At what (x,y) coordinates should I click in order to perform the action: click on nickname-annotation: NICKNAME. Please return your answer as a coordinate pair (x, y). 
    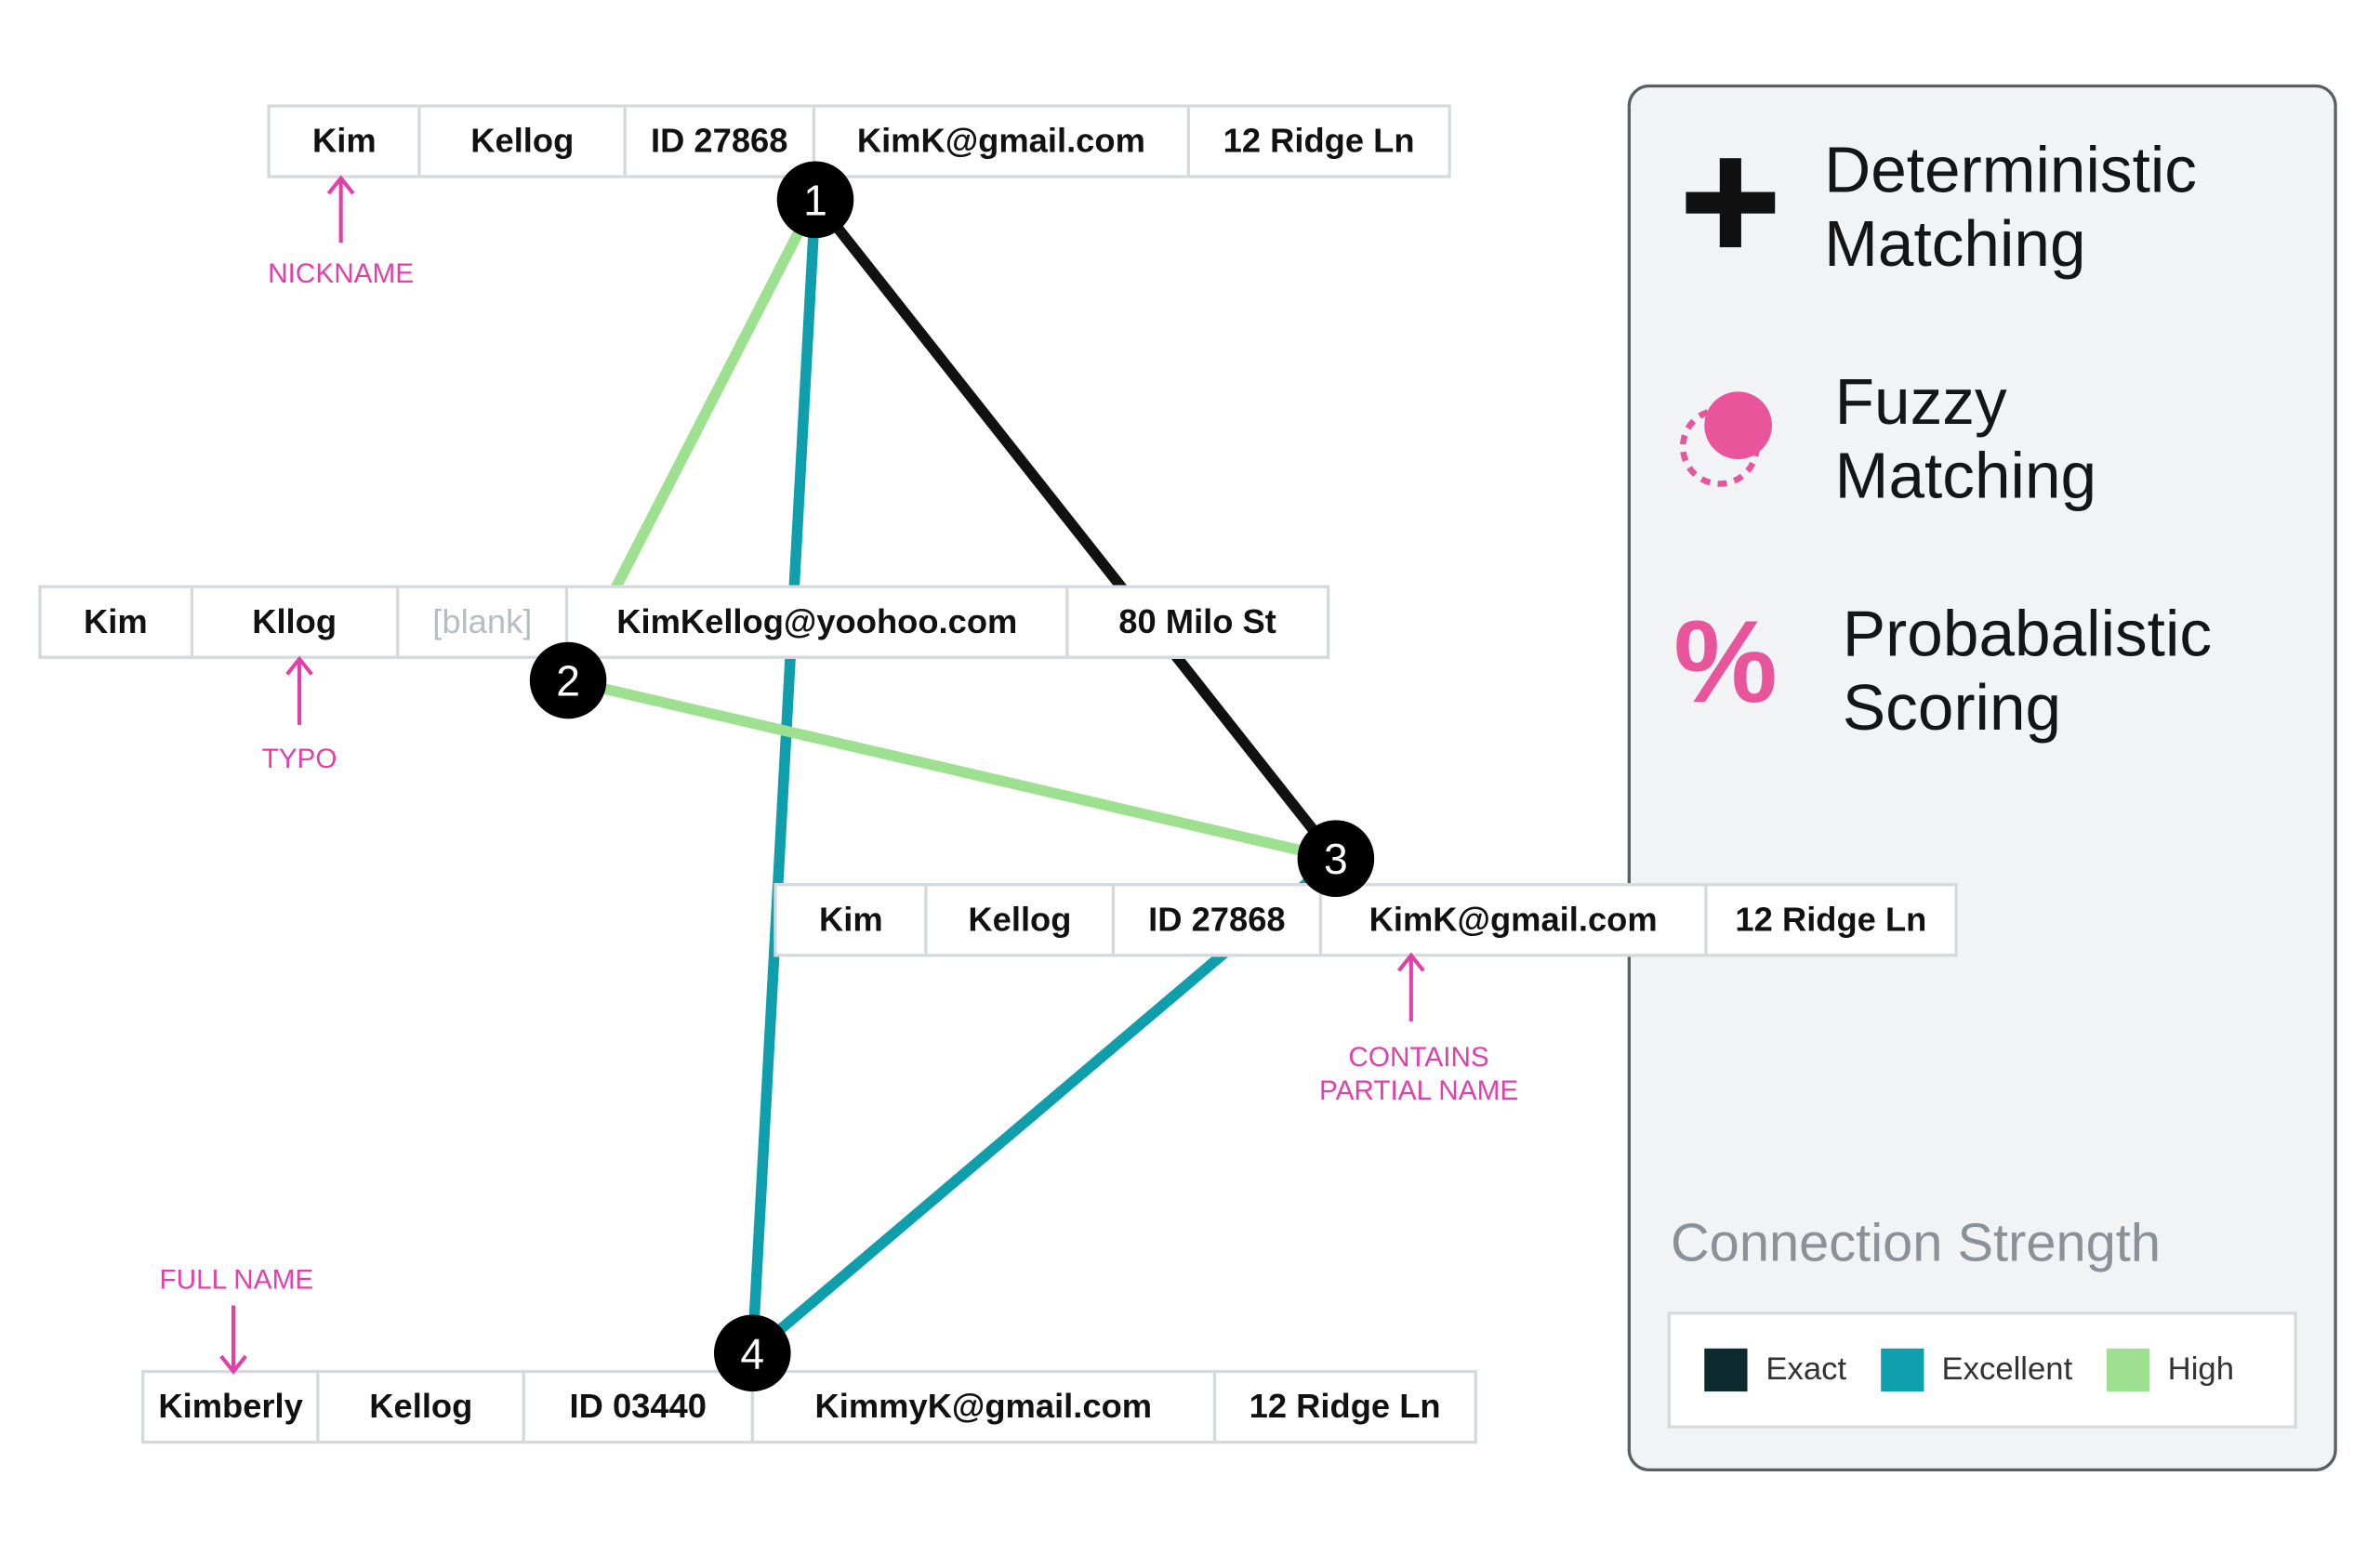
    Looking at the image, I should click on (341, 273).